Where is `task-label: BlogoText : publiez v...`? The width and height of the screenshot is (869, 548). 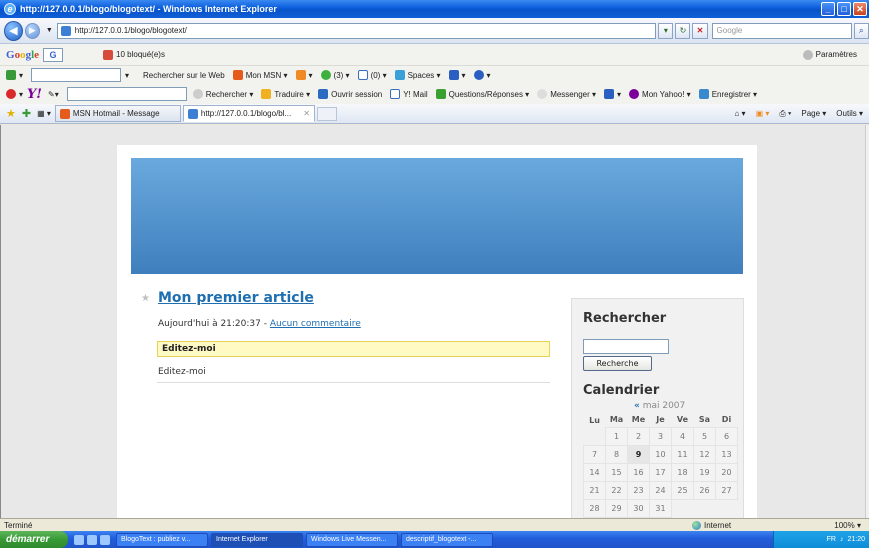
task-label: BlogoText : publiez v... is located at coordinates (156, 539).